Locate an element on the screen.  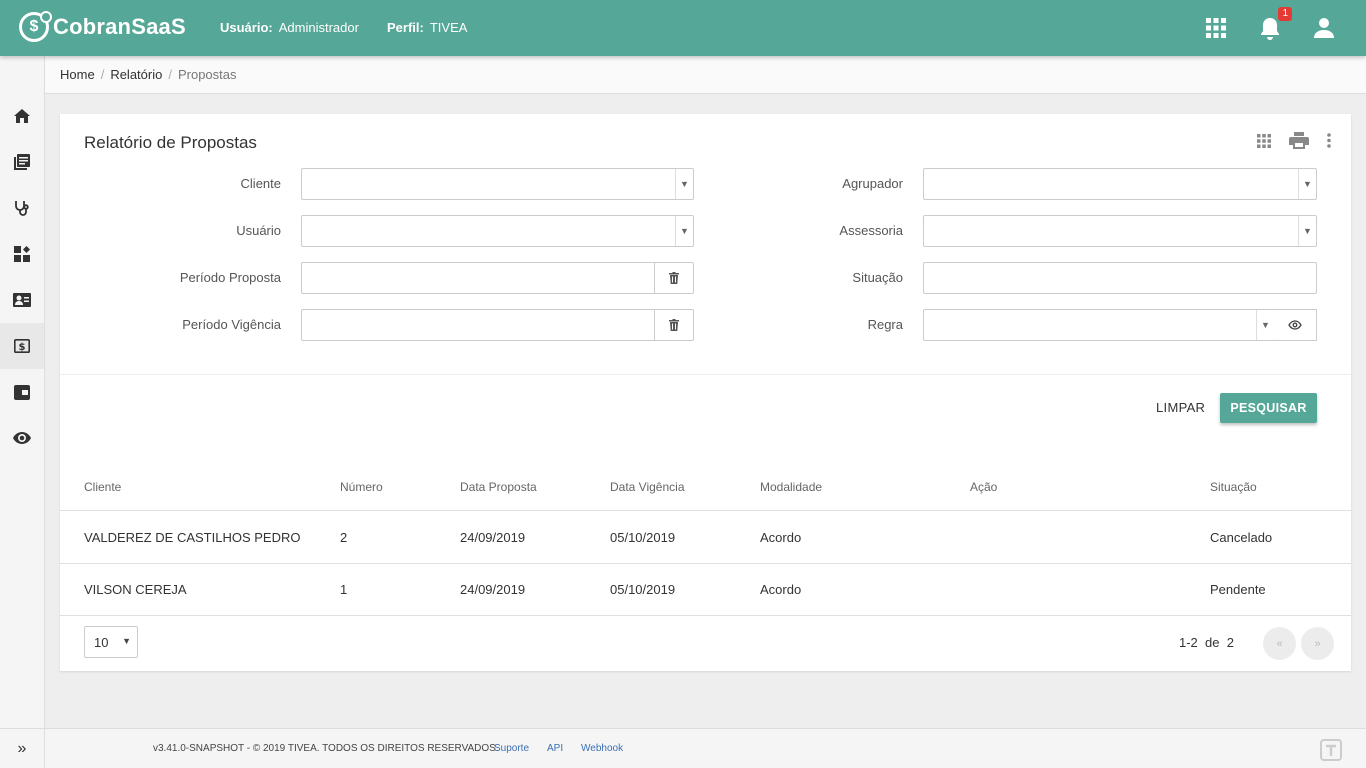
agrupador-label: Agrupador is located at coordinates (872, 183).